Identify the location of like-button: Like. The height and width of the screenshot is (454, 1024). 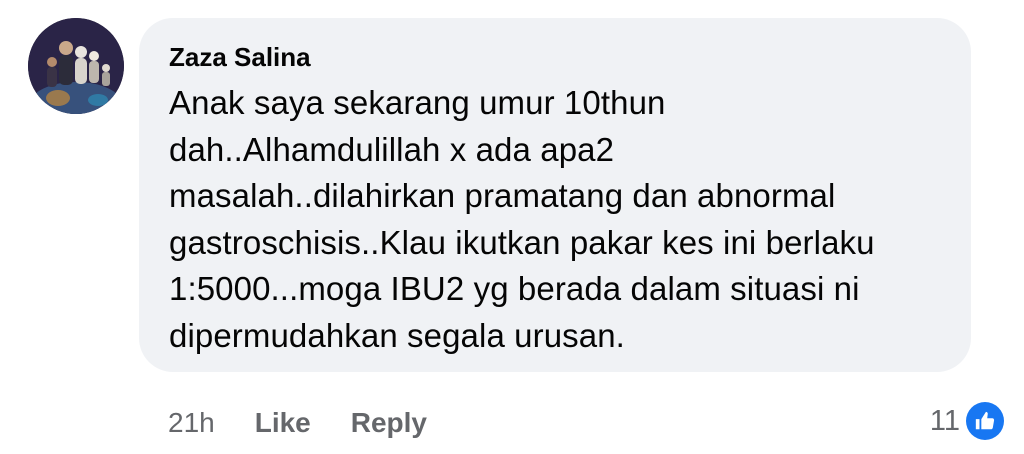
(283, 423).